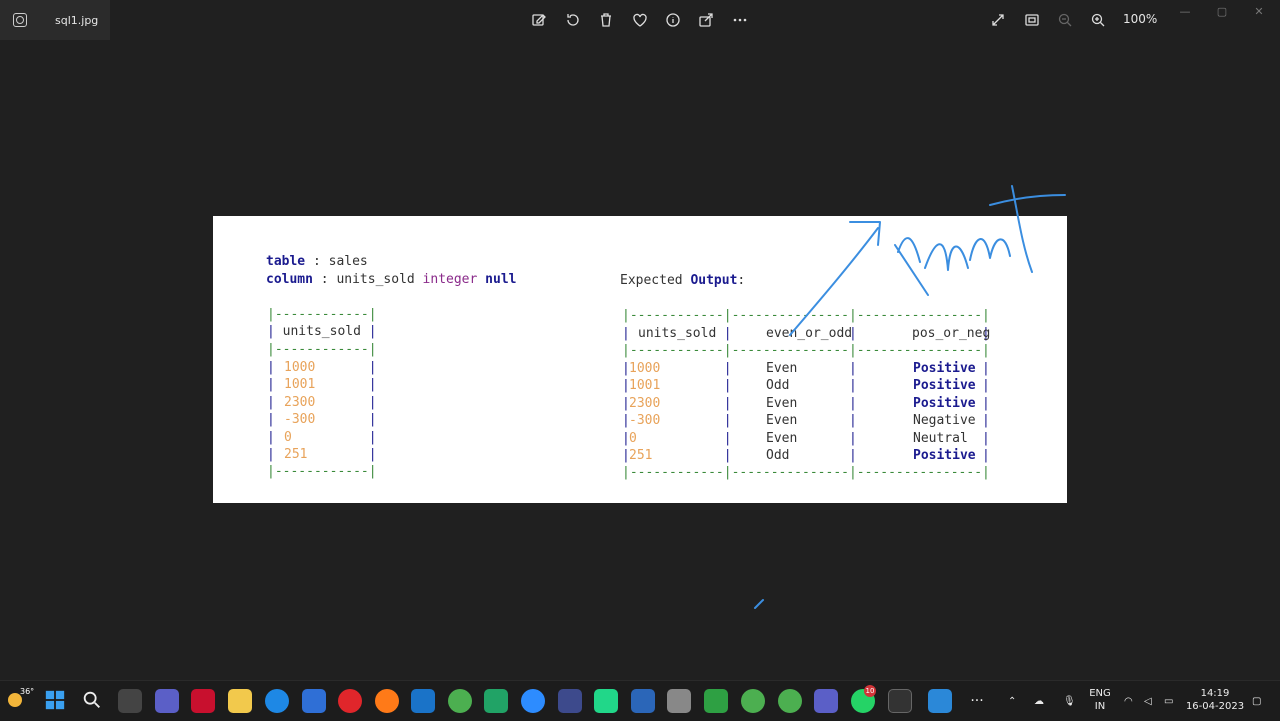  What do you see at coordinates (1098, 20) in the screenshot?
I see `zoom-in-icon` at bounding box center [1098, 20].